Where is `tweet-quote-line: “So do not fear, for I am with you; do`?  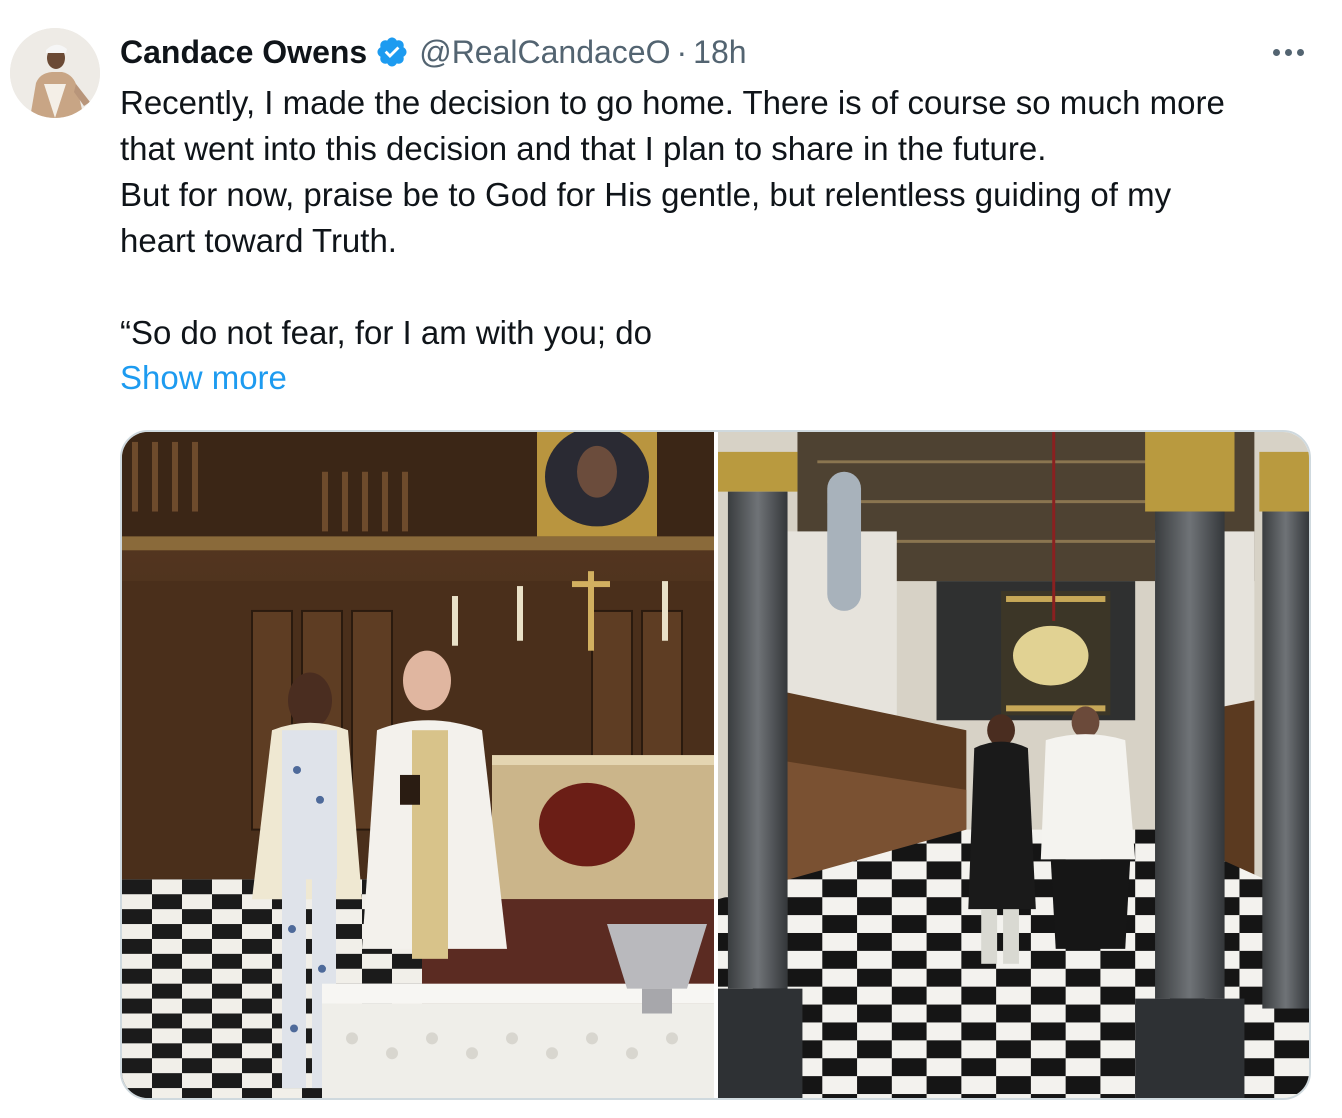 tweet-quote-line: “So do not fear, for I am with you; do is located at coordinates (386, 332).